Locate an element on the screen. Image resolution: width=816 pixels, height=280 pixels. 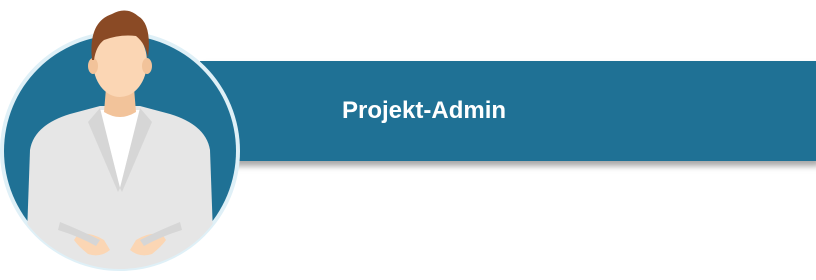
ear-left is located at coordinates (93, 66).